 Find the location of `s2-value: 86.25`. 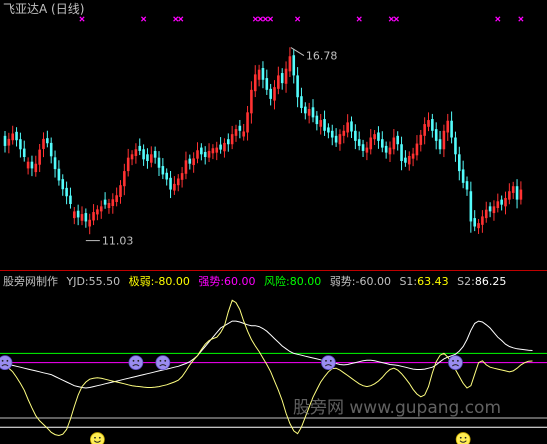

s2-value: 86.25 is located at coordinates (491, 281).